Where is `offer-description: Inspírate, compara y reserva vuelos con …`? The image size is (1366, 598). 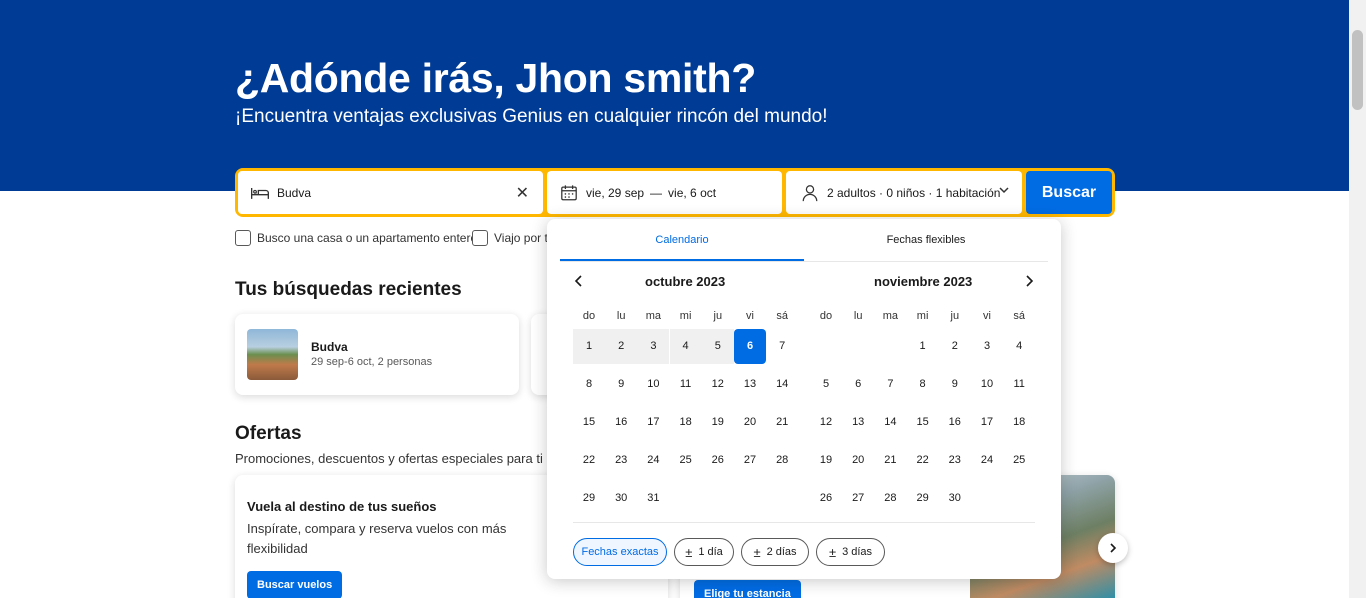
offer-description: Inspírate, compara y reserva vuelos con … is located at coordinates (377, 538).